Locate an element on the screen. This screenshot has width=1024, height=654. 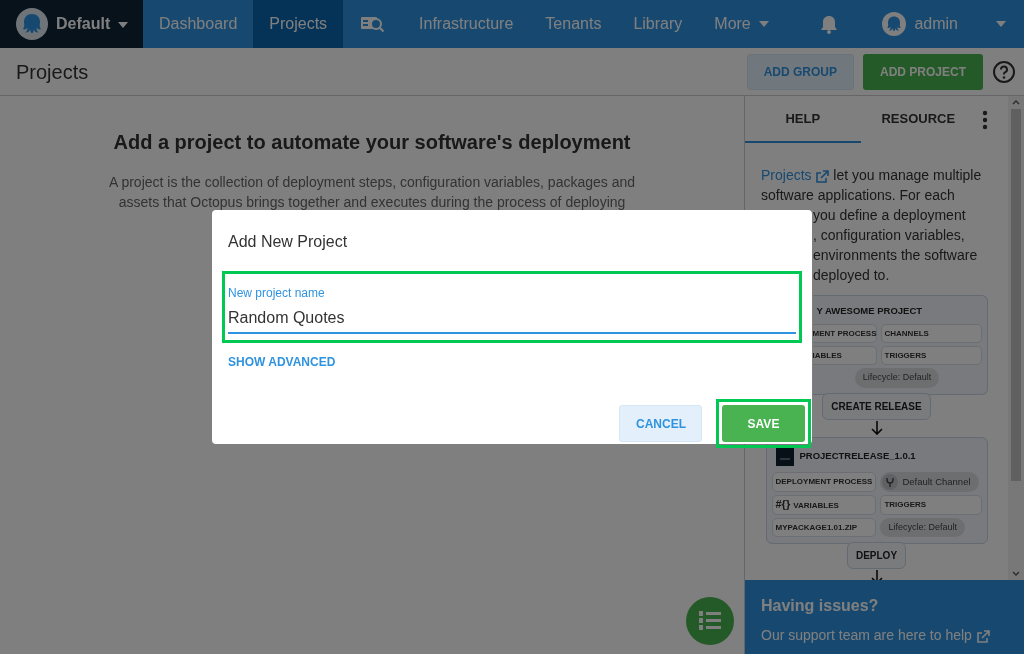
variables-icon: #{} is located at coordinates (783, 503).